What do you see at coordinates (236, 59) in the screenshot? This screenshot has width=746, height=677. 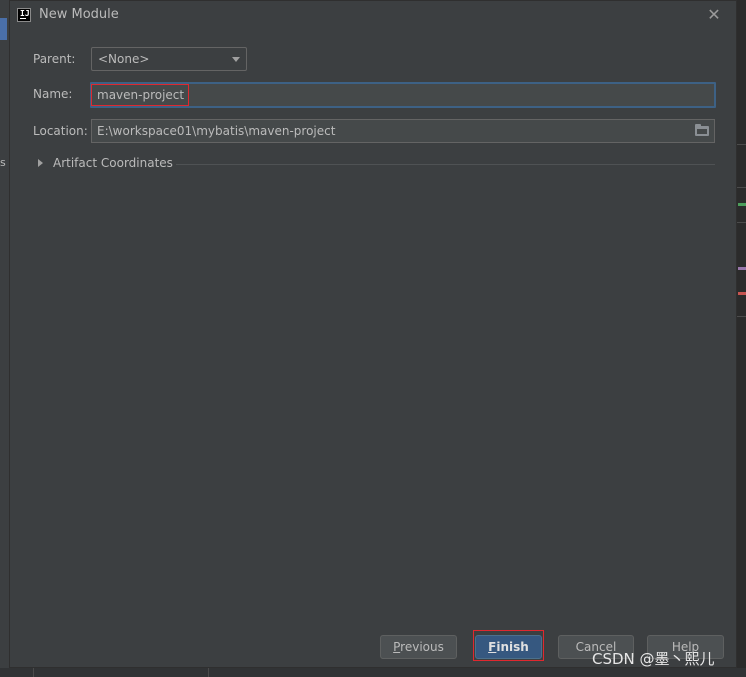 I see `chevron-down-icon` at bounding box center [236, 59].